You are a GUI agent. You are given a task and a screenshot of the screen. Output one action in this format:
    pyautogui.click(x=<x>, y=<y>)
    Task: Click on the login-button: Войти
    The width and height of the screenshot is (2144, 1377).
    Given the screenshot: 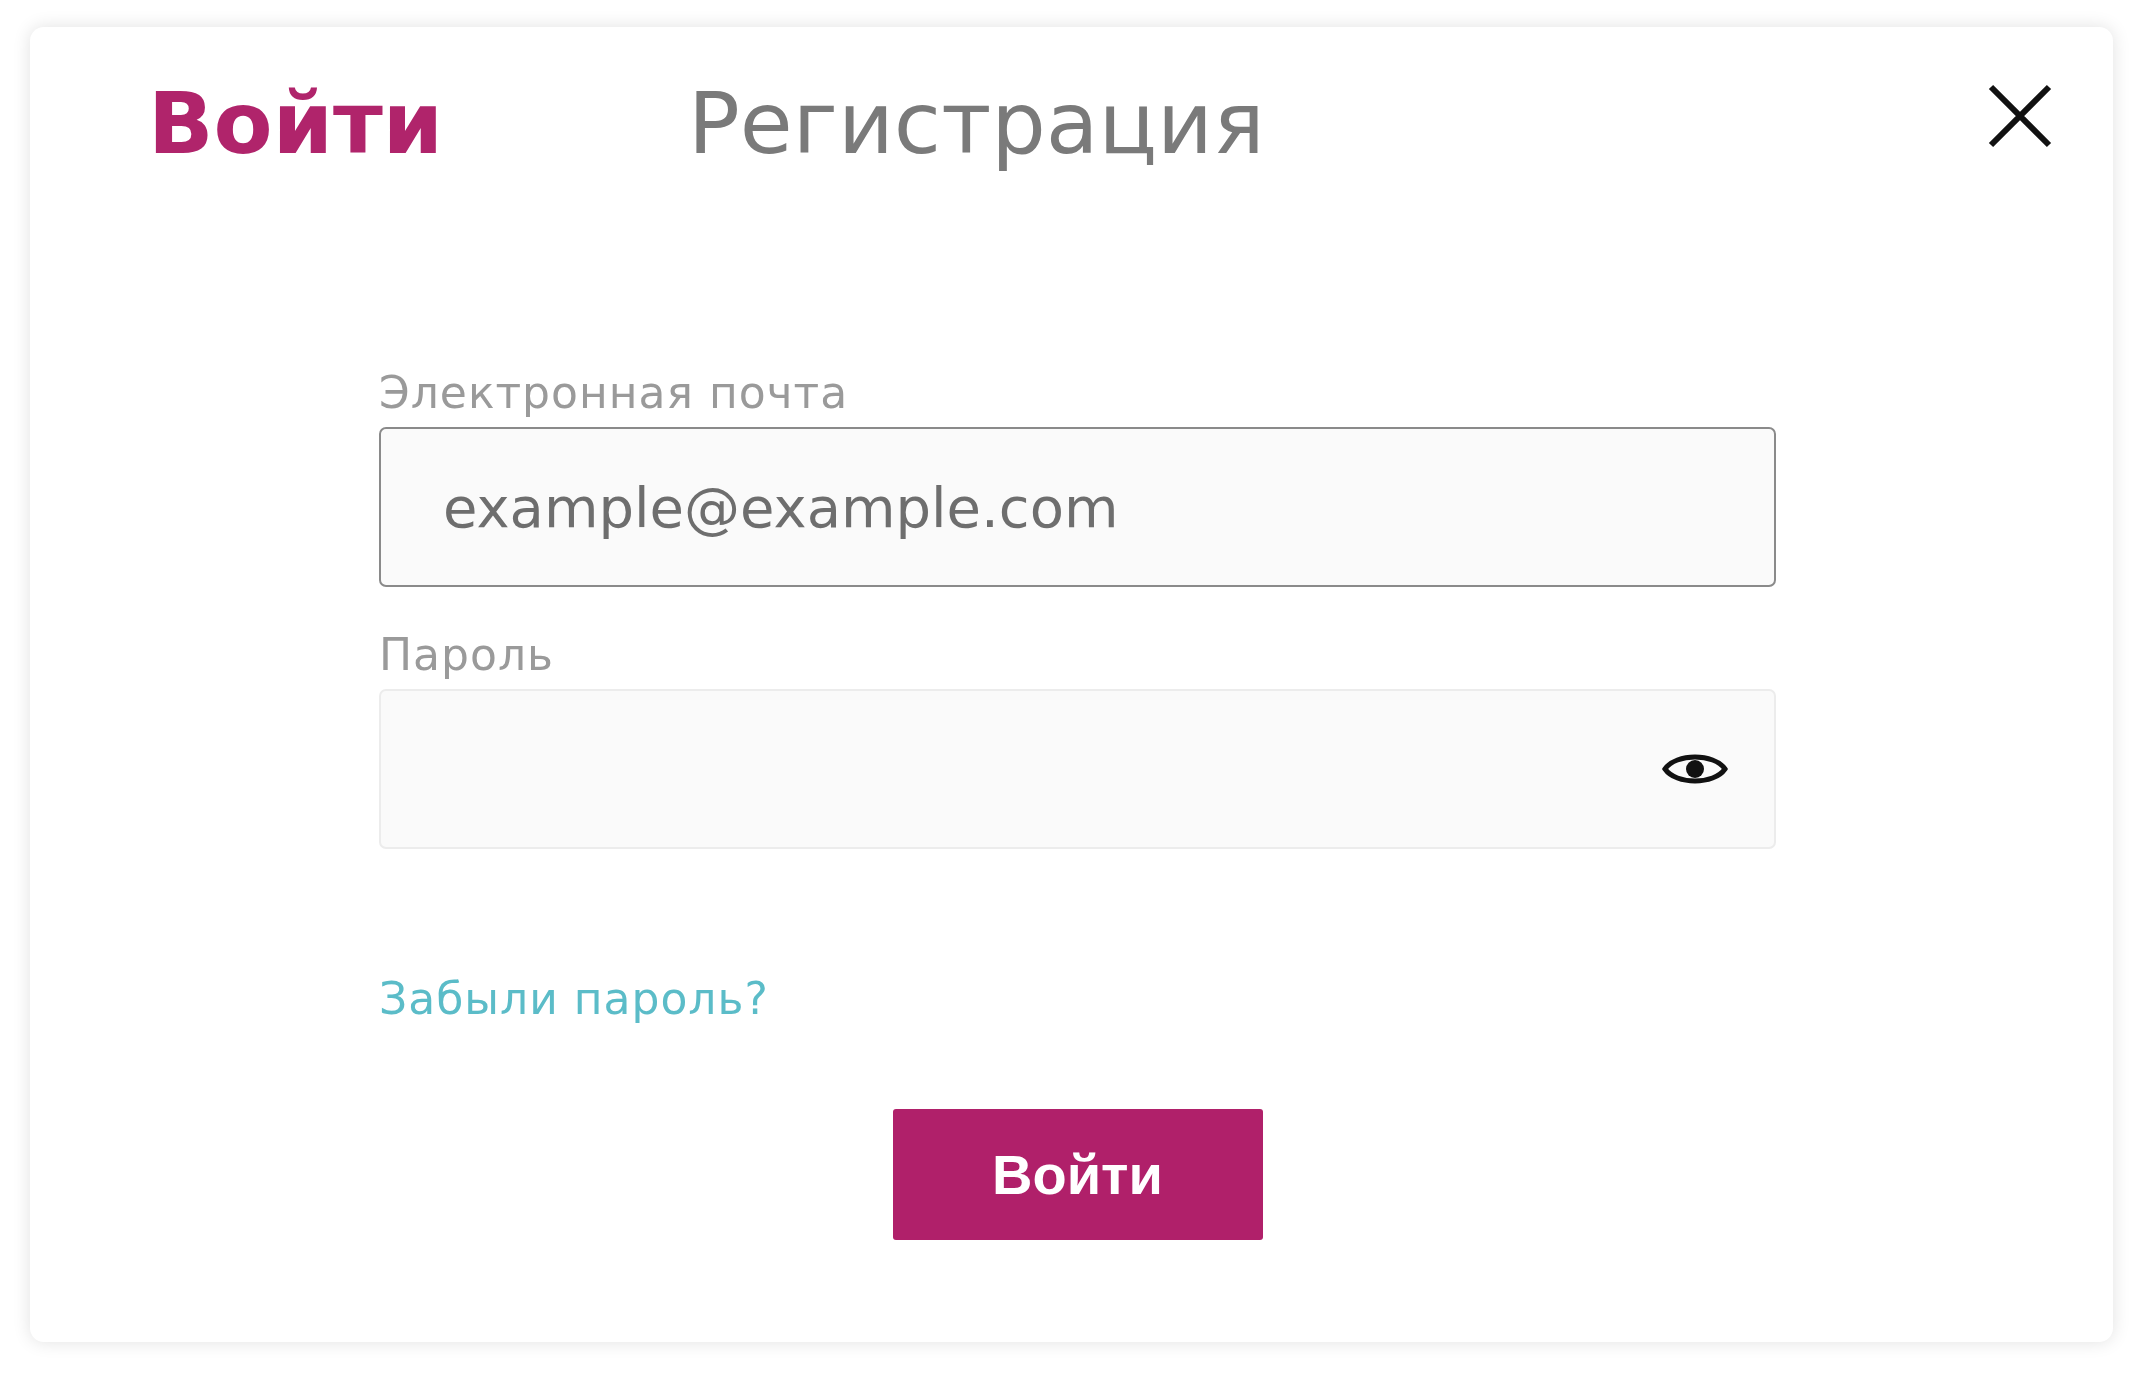 What is the action you would take?
    pyautogui.click(x=1077, y=1174)
    